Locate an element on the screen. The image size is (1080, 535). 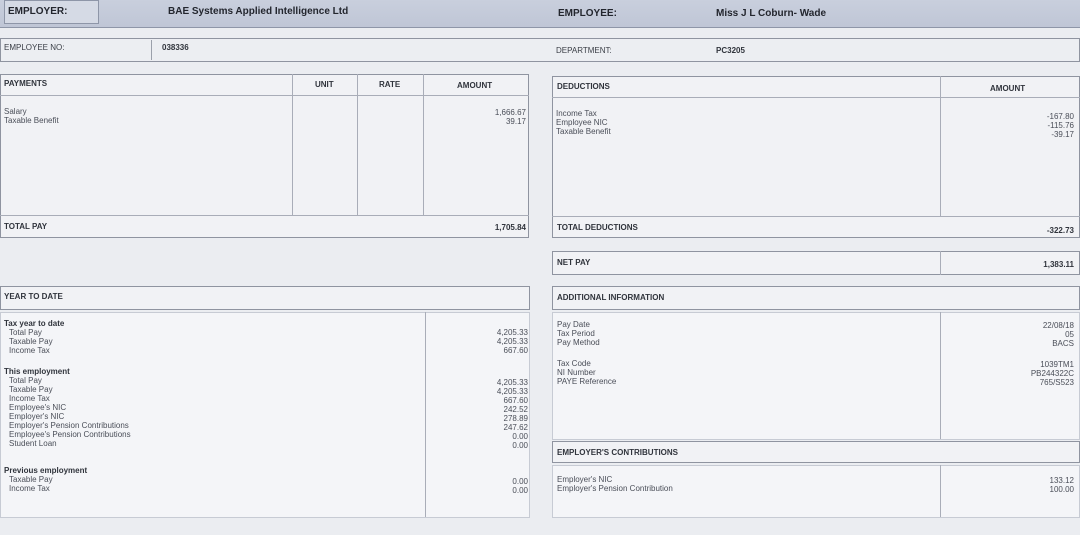
ytd-item-label: Student Loan is located at coordinates (33, 443).